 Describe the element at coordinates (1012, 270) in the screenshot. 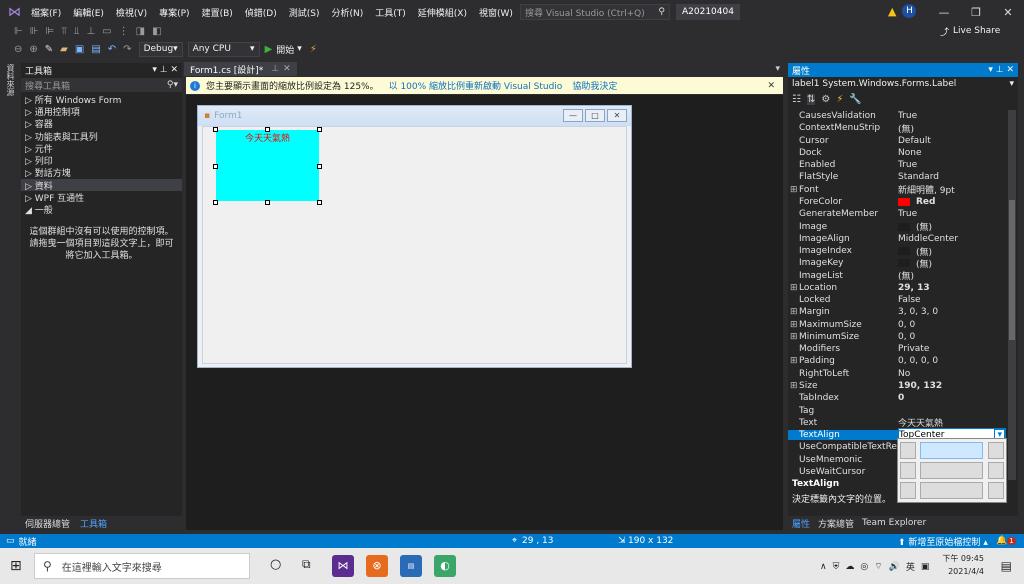

I see `scrollbar-thumb` at that location.